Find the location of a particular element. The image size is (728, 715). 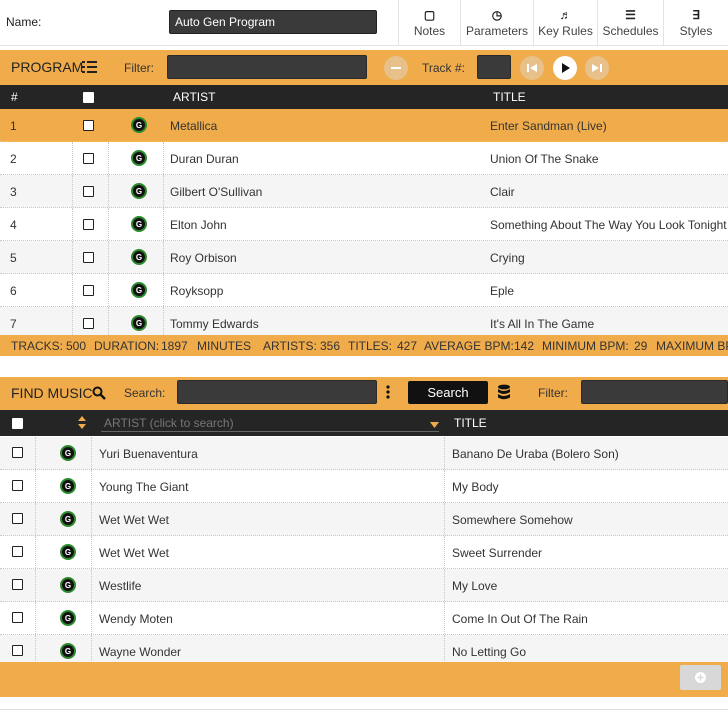

notes-button: ▢ Notes is located at coordinates (429, 23).